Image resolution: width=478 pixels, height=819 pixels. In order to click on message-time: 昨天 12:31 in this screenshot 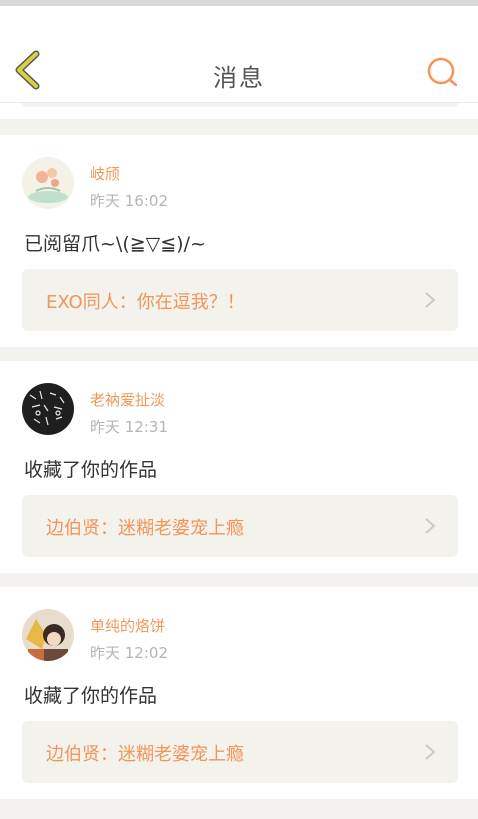, I will do `click(129, 427)`.